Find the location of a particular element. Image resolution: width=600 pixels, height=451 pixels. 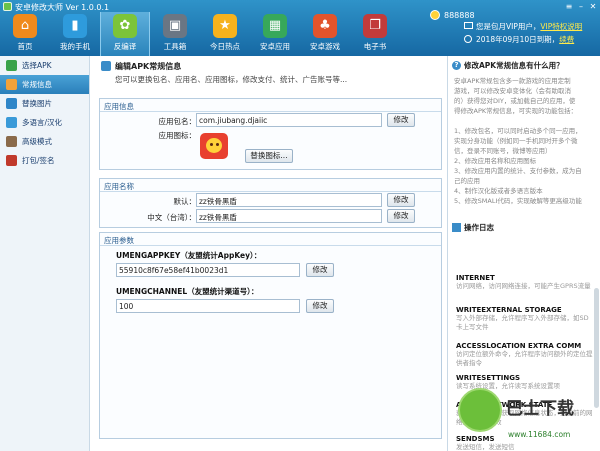

toolbar-item-3: ▣ 工具箱 is located at coordinates (175, 34).